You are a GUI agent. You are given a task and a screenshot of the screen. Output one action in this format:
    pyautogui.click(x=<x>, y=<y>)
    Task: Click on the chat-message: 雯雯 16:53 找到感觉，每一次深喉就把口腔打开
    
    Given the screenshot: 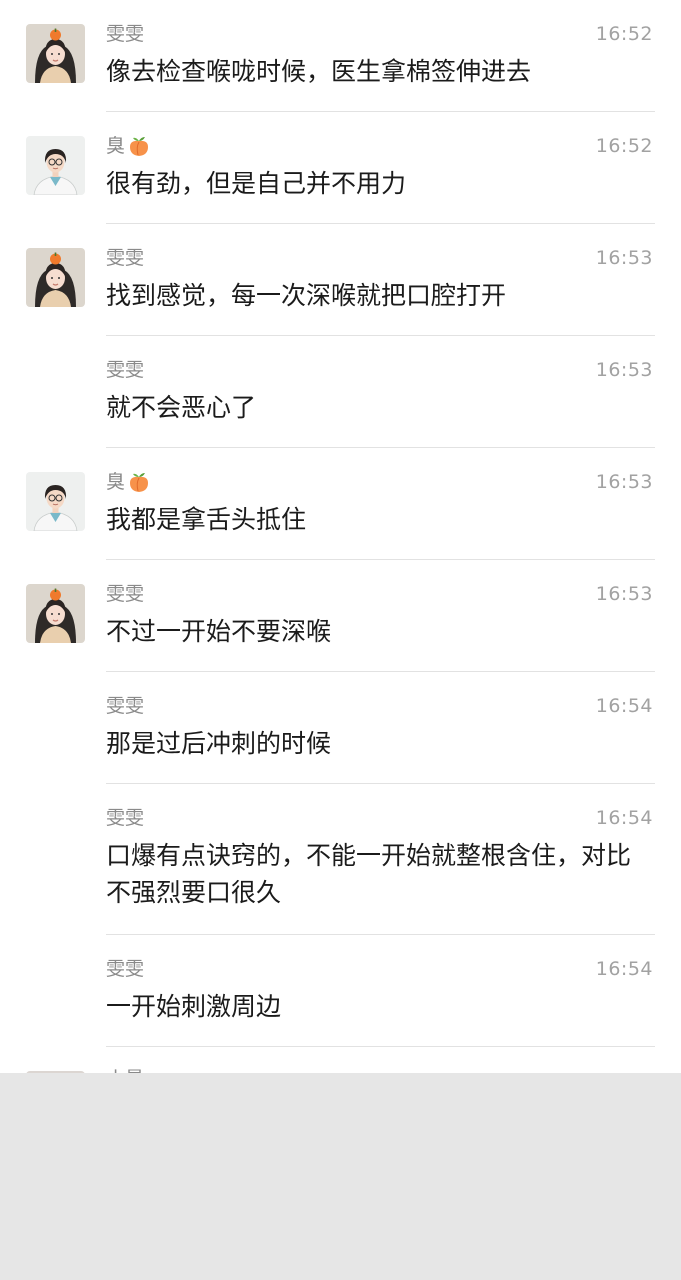 What is the action you would take?
    pyautogui.click(x=340, y=280)
    